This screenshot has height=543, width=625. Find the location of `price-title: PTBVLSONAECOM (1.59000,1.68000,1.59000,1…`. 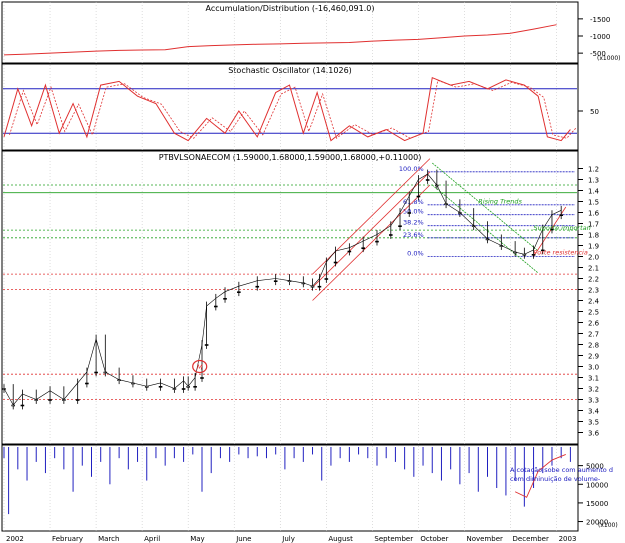

price-title: PTBVLSONAECOM (1.59000,1.68000,1.59000,1… is located at coordinates (290, 157).